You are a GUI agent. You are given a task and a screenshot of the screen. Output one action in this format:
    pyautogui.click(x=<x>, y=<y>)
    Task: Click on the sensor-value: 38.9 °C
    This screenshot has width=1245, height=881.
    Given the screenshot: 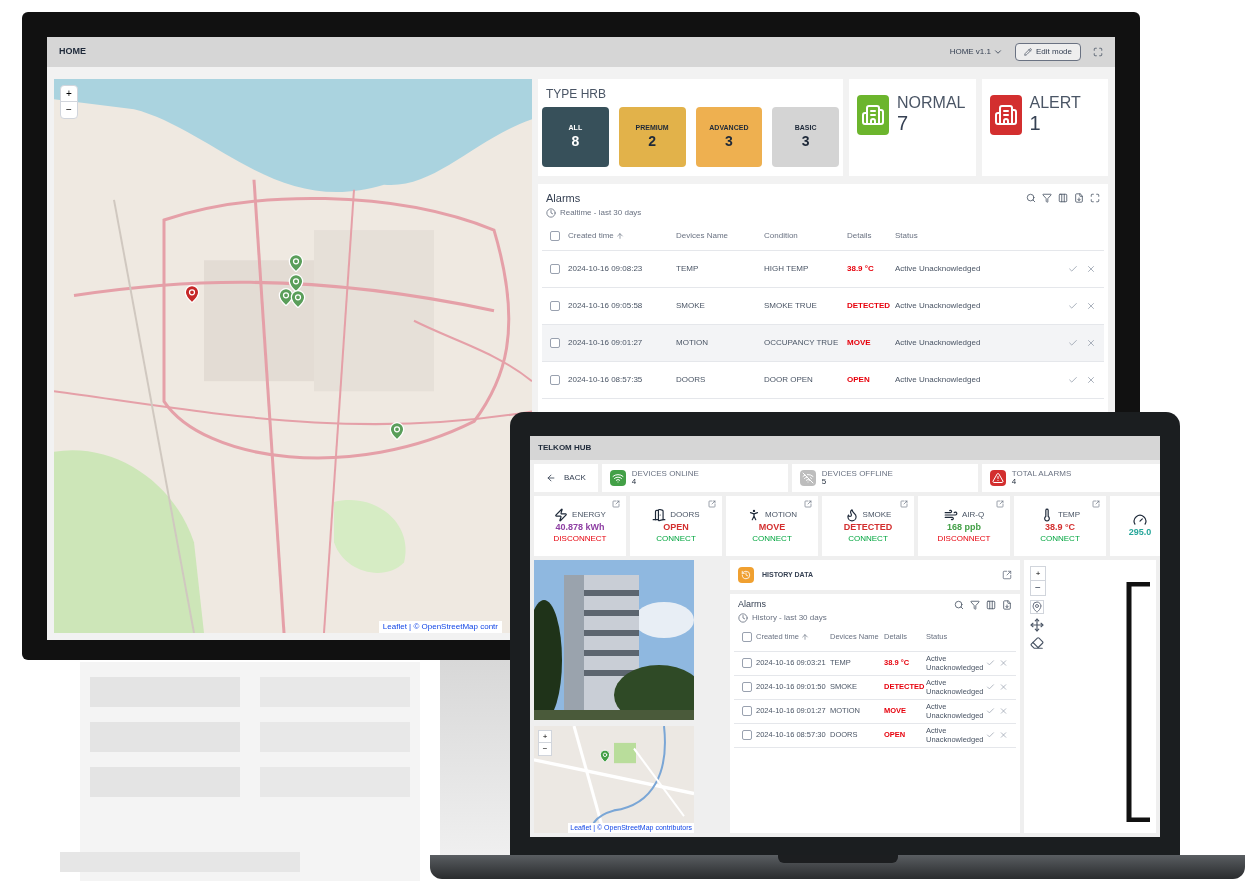 What is the action you would take?
    pyautogui.click(x=1060, y=528)
    